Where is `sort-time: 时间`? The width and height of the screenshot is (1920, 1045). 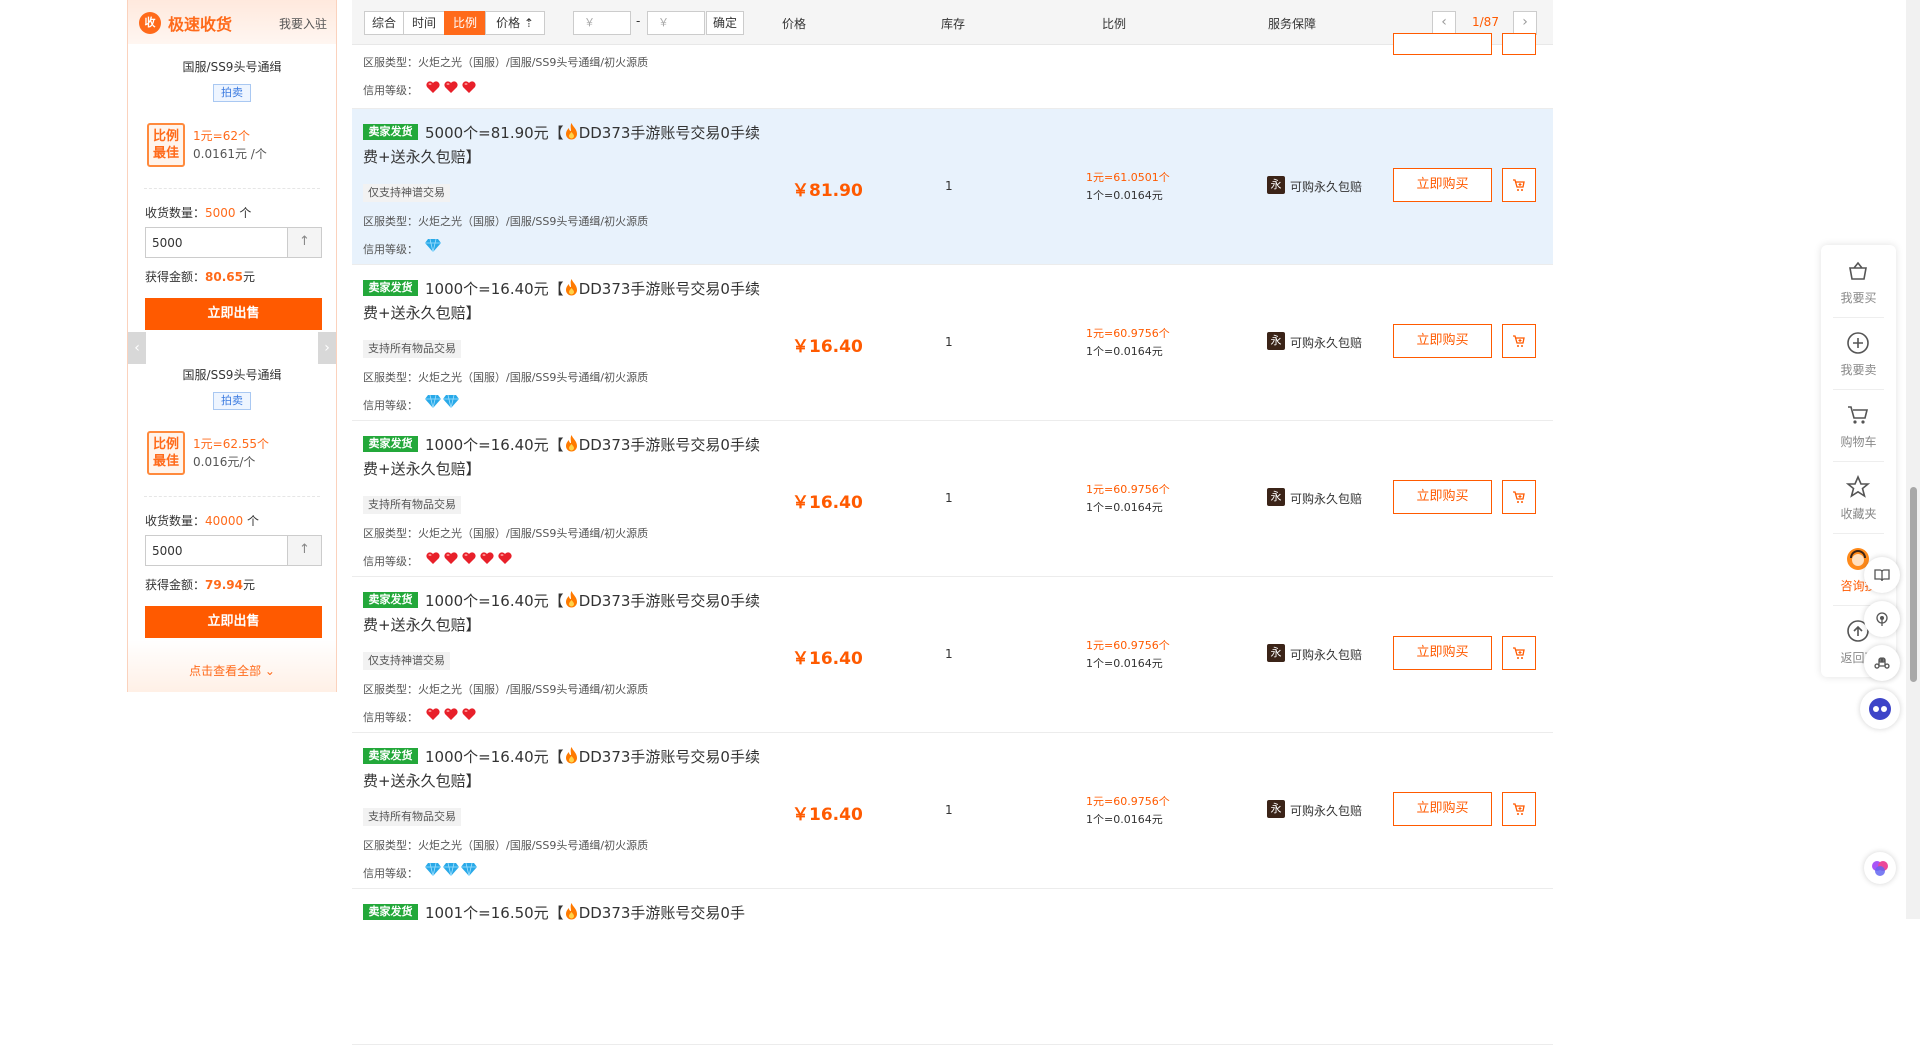
sort-time: 时间 is located at coordinates (424, 23).